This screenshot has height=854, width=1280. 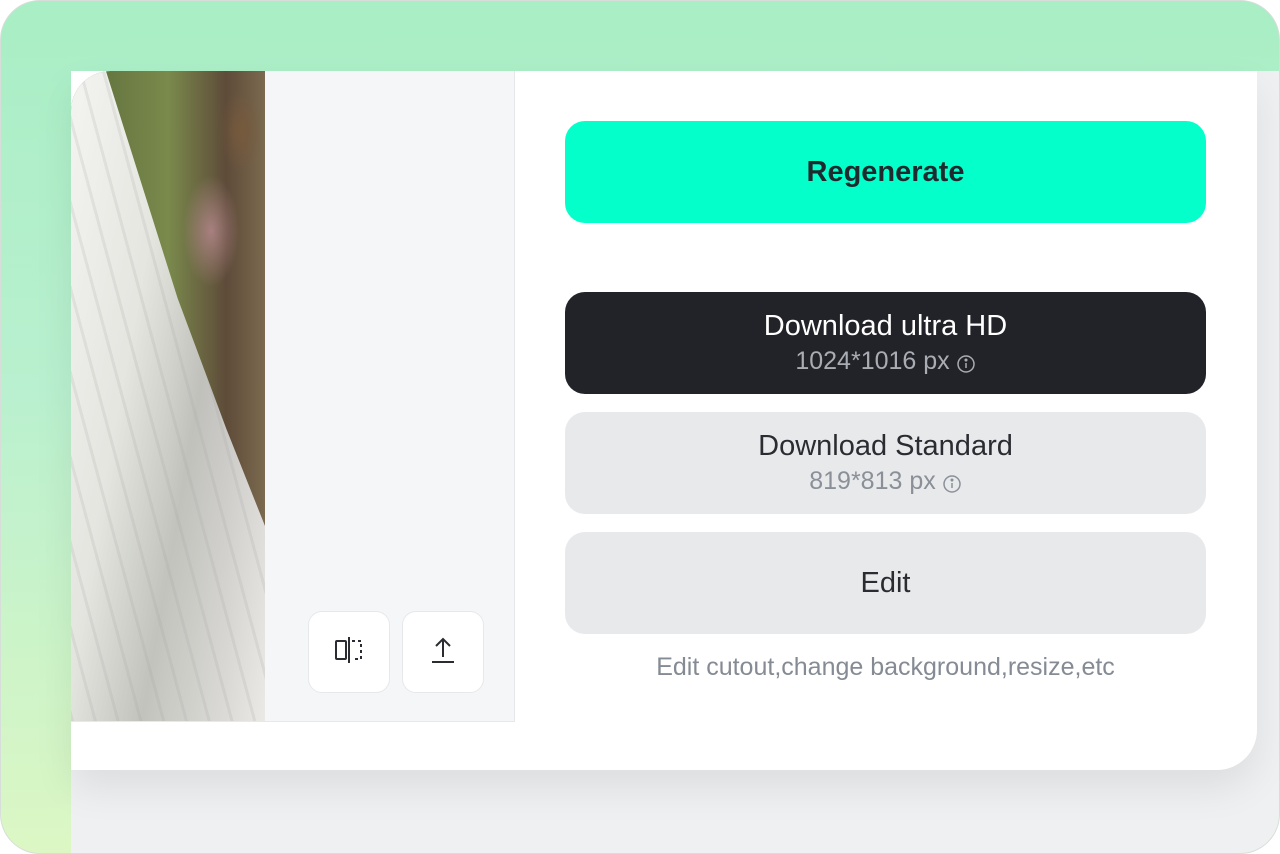 I want to click on compare-button, so click(x=349, y=652).